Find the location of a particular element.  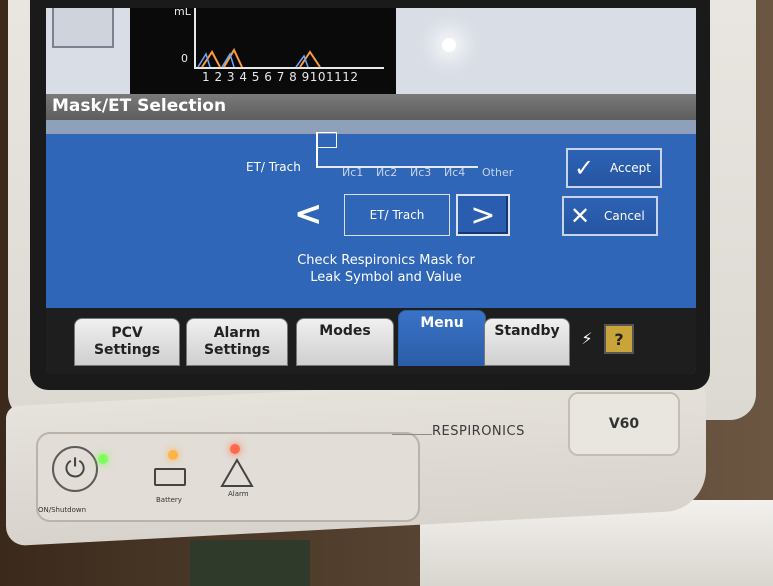

current-selection-value: ET/ Trach is located at coordinates (397, 215).